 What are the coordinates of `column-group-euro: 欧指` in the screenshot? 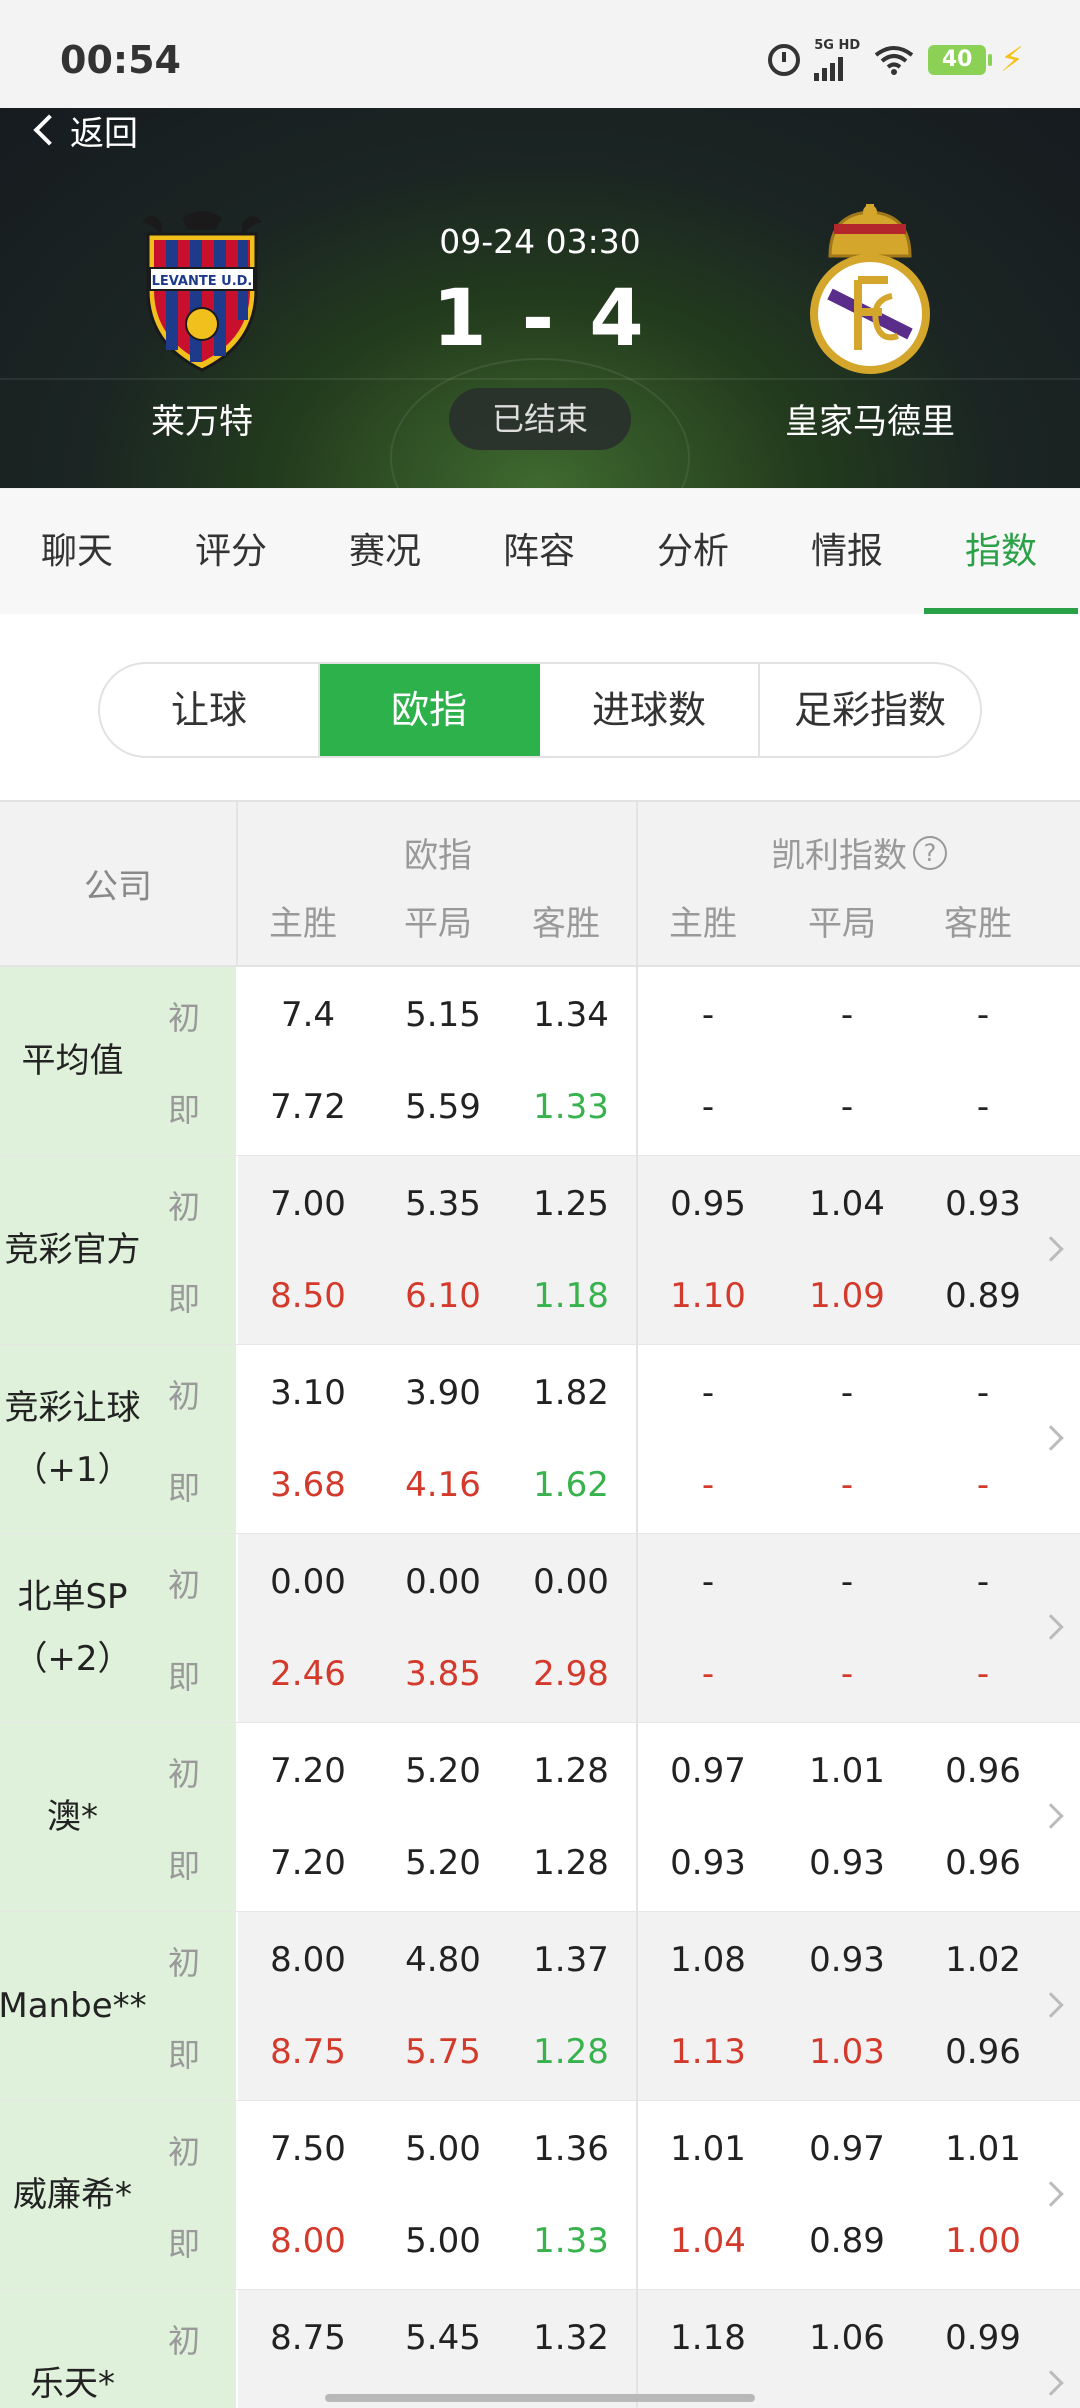 It's located at (438, 856).